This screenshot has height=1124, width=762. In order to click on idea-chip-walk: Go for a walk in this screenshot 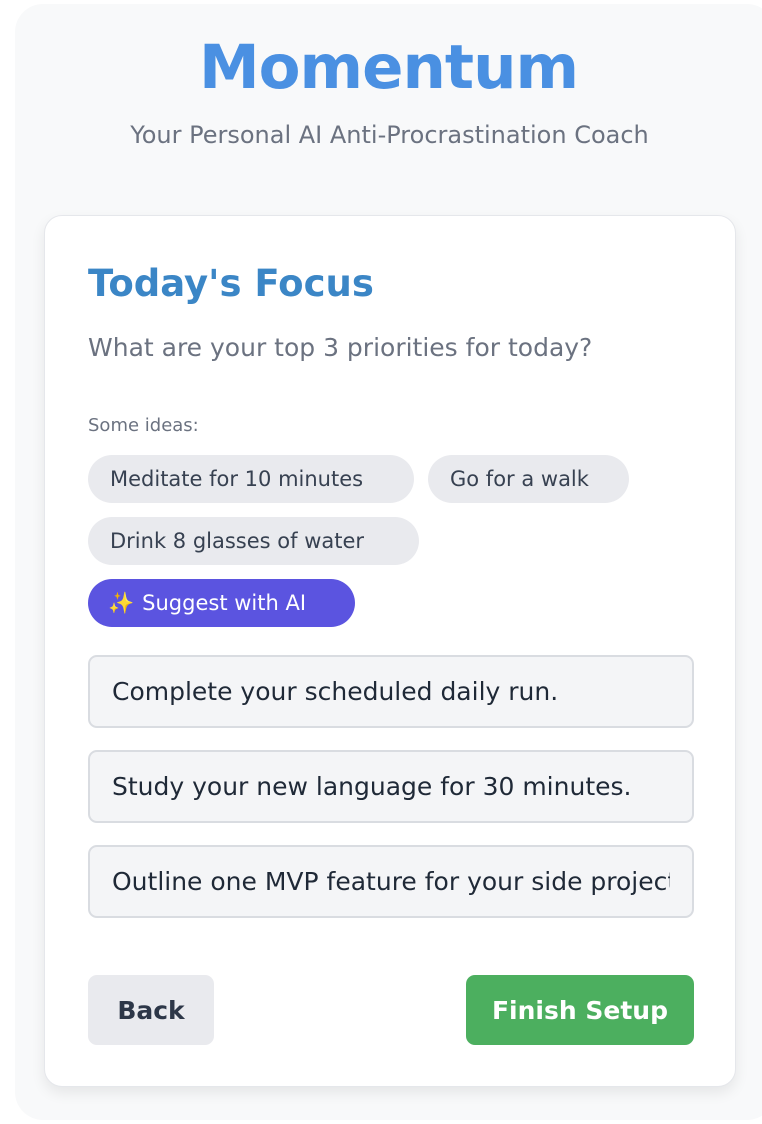, I will do `click(528, 479)`.